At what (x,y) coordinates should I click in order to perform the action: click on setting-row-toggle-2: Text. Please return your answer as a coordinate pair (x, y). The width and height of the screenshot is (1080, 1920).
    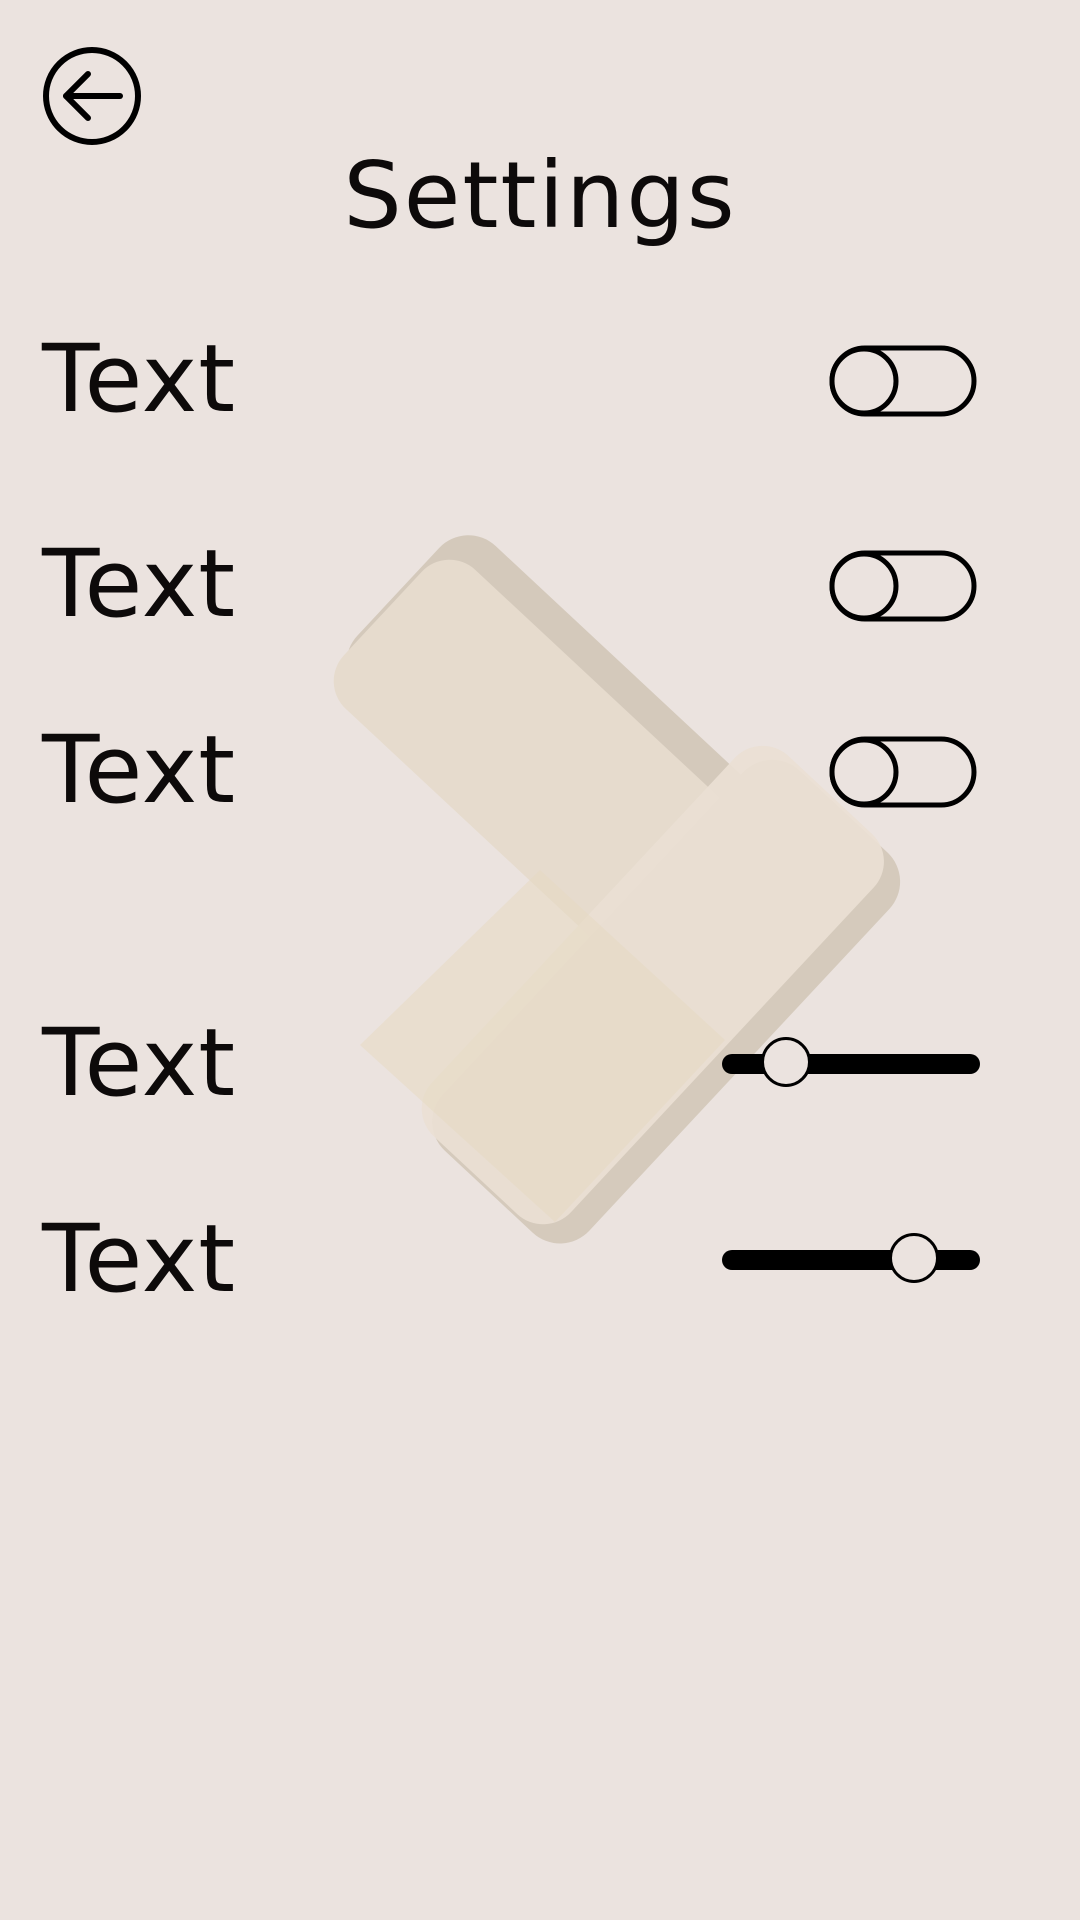
    Looking at the image, I should click on (540, 585).